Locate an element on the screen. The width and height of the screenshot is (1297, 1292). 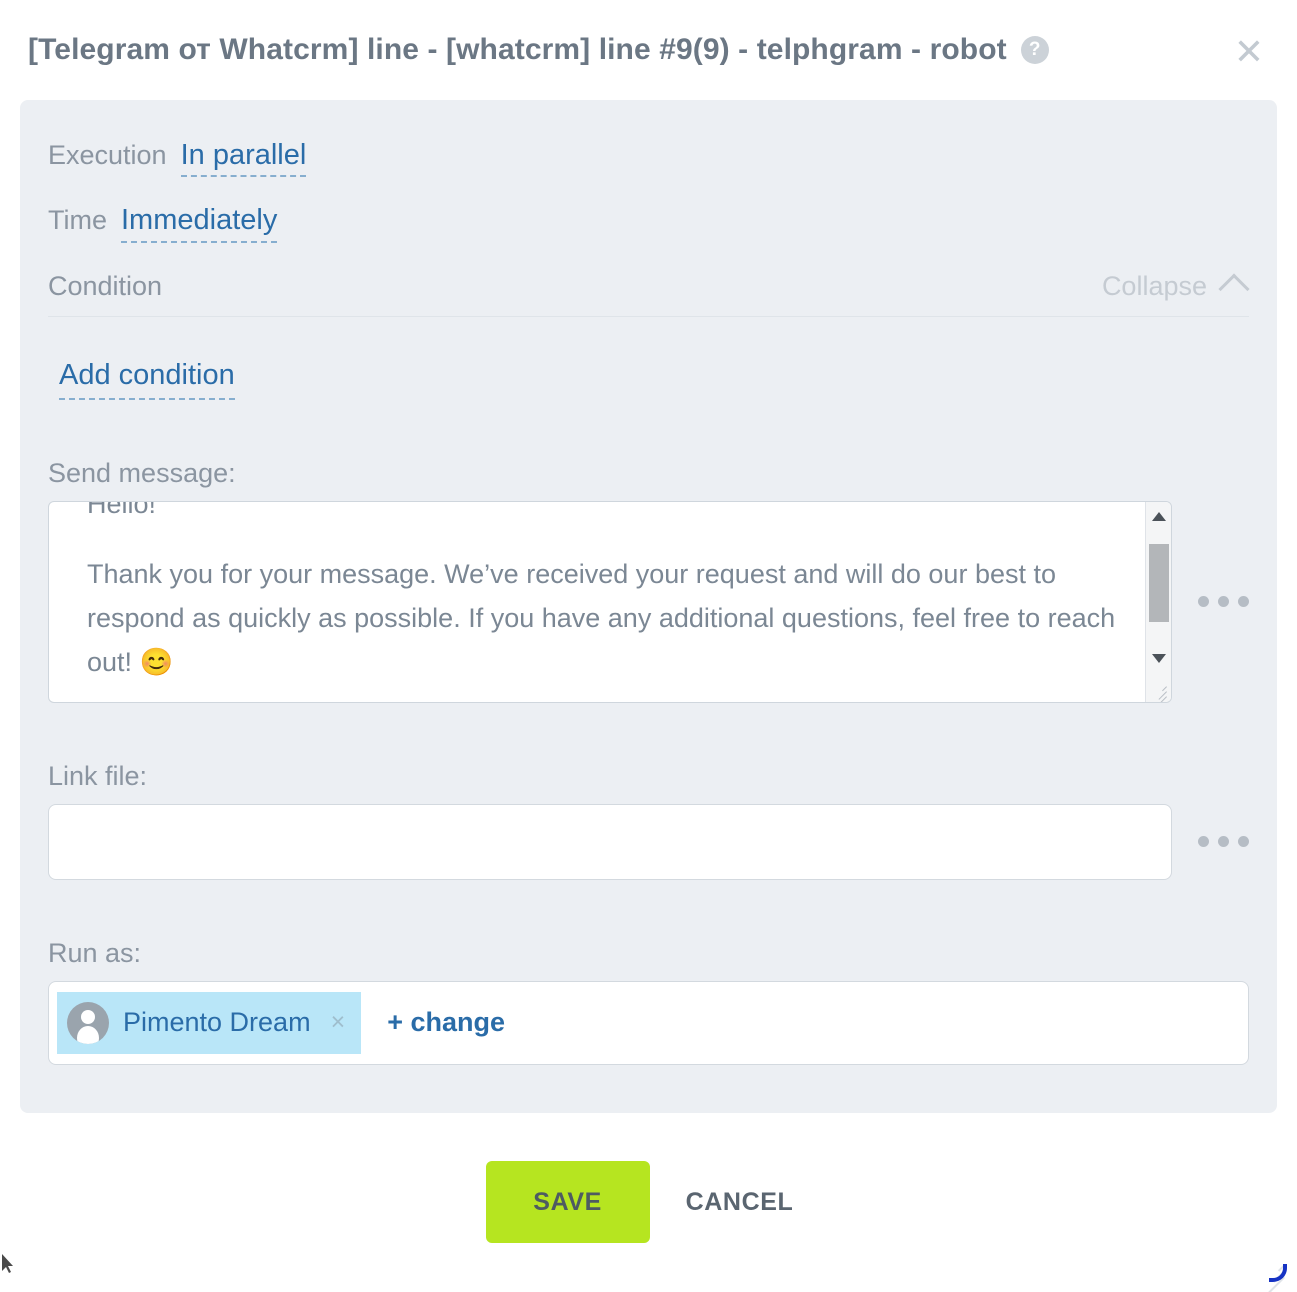
textarea-resize-handle is located at coordinates (1159, 691).